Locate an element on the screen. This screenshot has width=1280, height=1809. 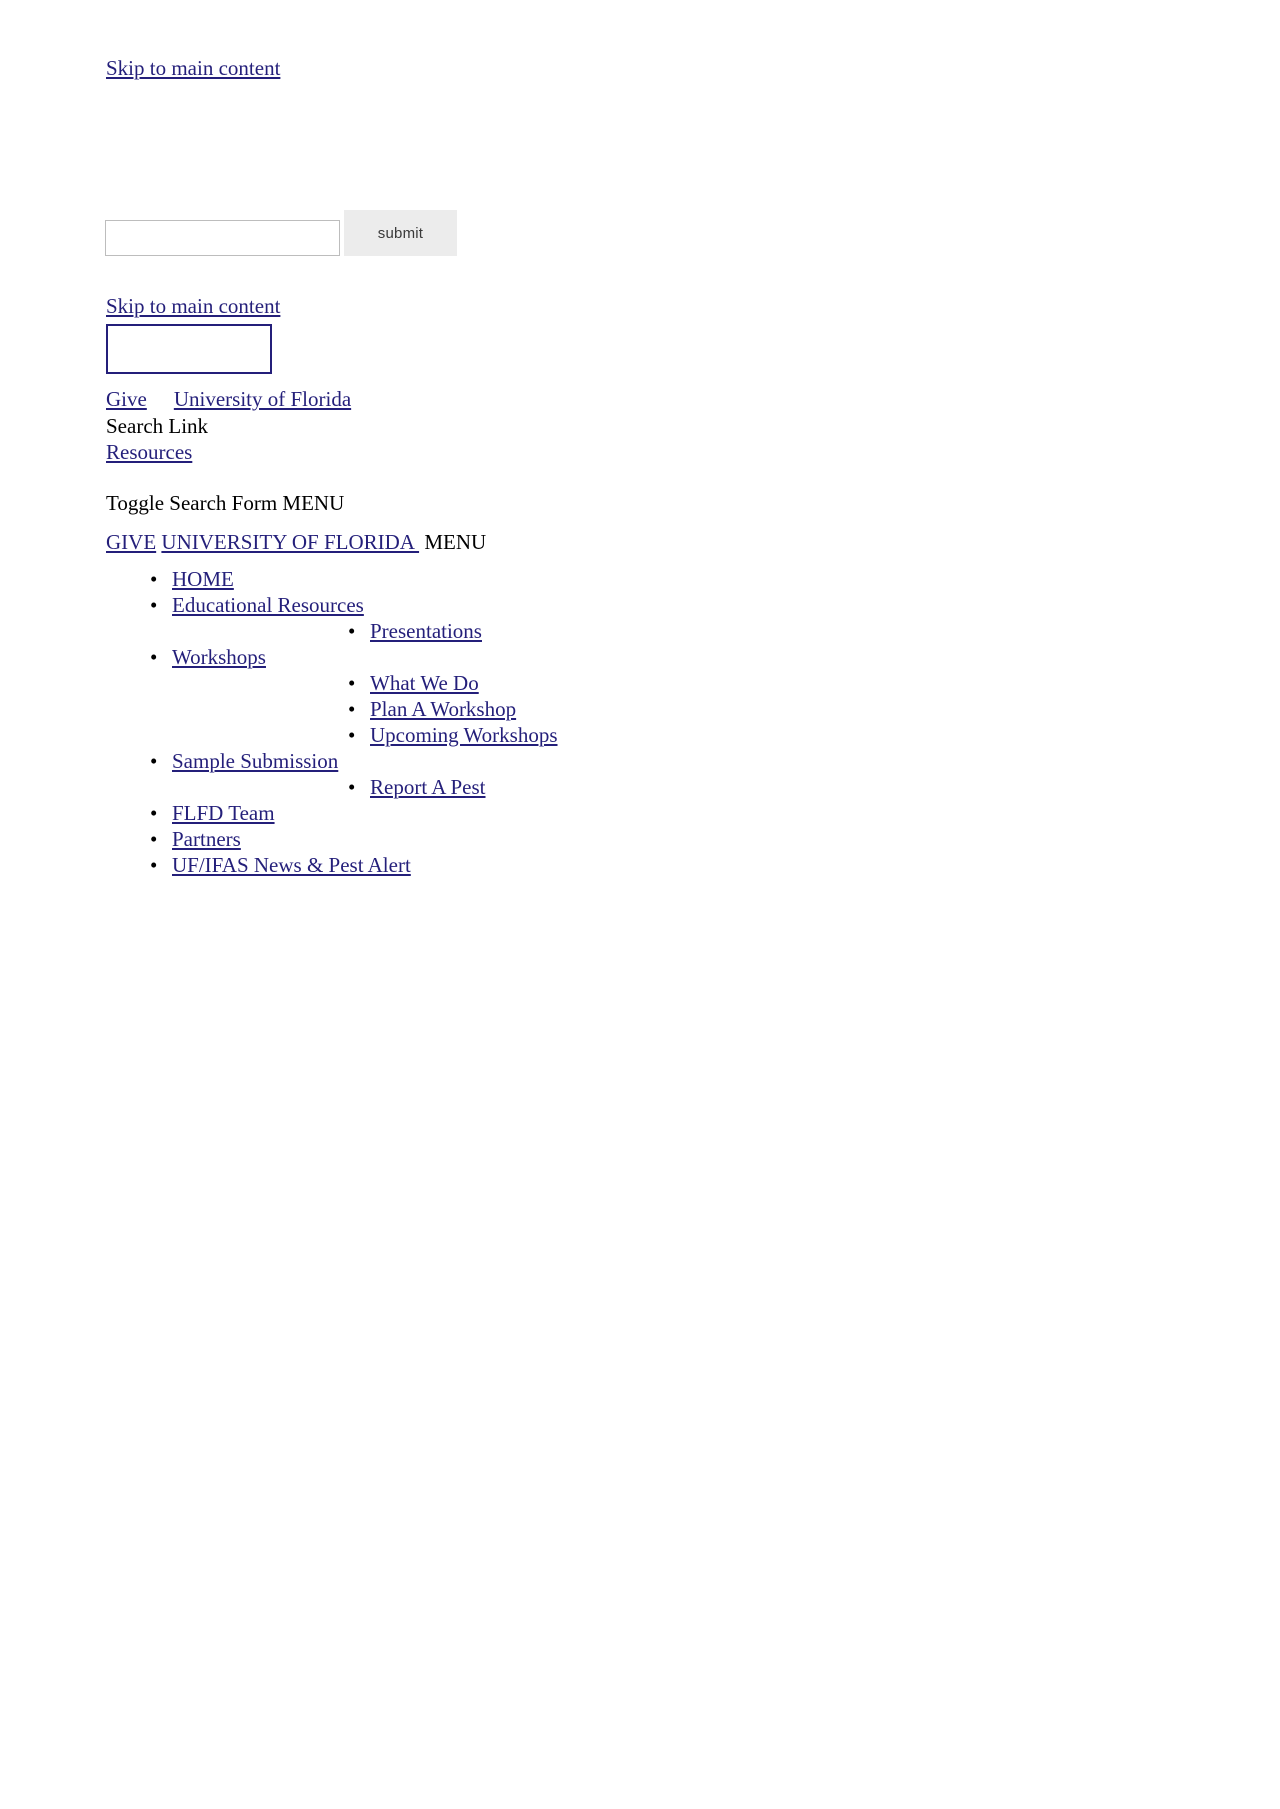
sub-nav-item: • What We Do is located at coordinates (640, 683).